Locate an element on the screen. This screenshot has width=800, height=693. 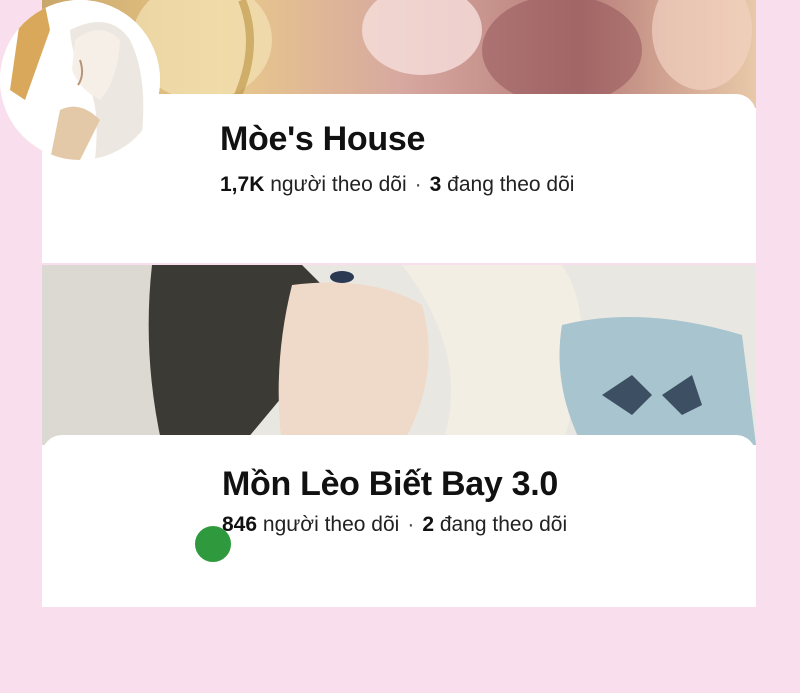
page-name: Mồn Lèo Biết Bay 3.0 is located at coordinates (390, 484).